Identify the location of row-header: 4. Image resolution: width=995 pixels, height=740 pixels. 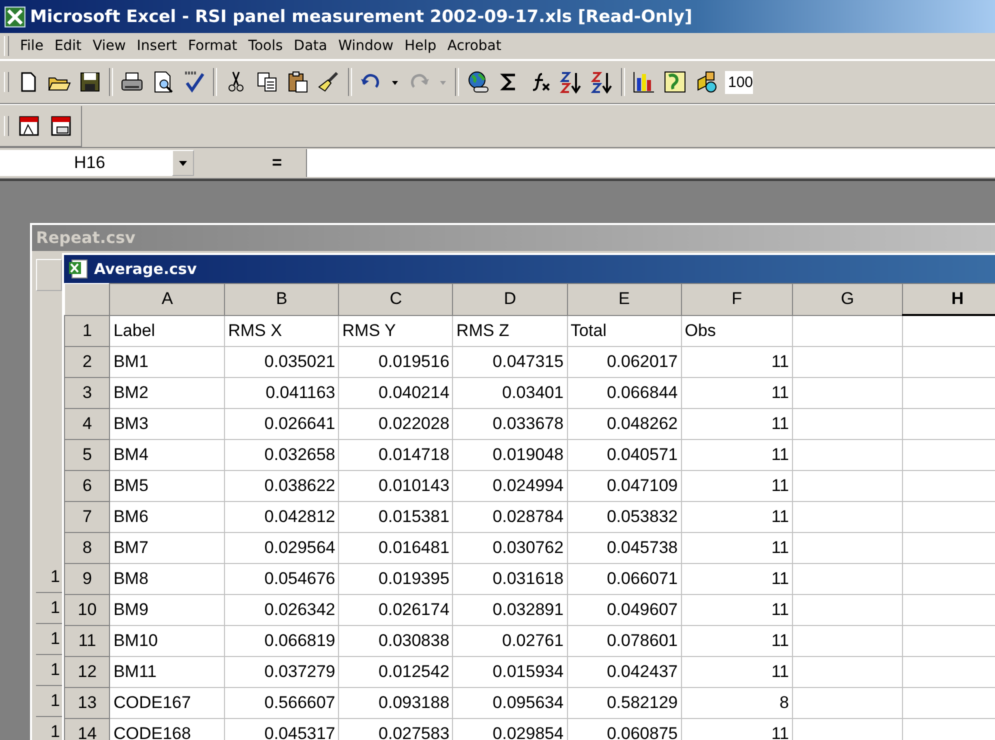
(87, 424).